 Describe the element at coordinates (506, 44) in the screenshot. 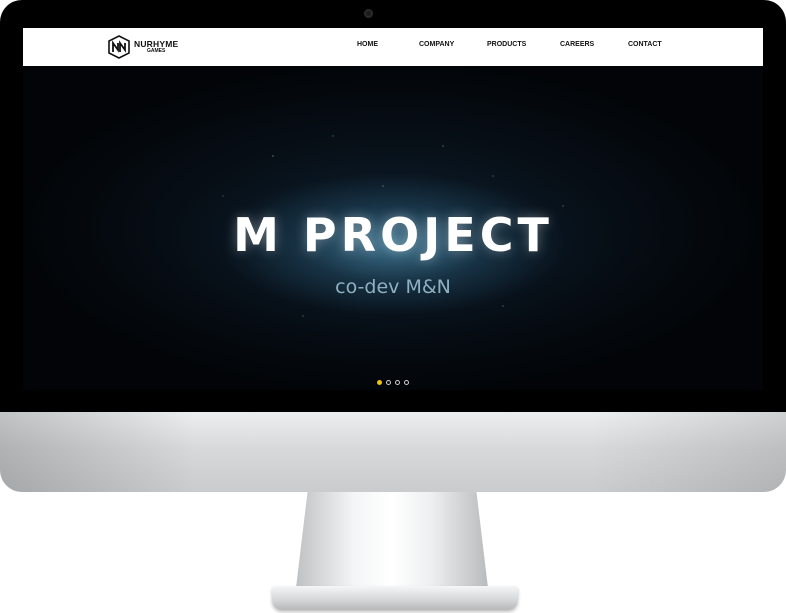

I see `nav-products: PRODUCTS` at that location.